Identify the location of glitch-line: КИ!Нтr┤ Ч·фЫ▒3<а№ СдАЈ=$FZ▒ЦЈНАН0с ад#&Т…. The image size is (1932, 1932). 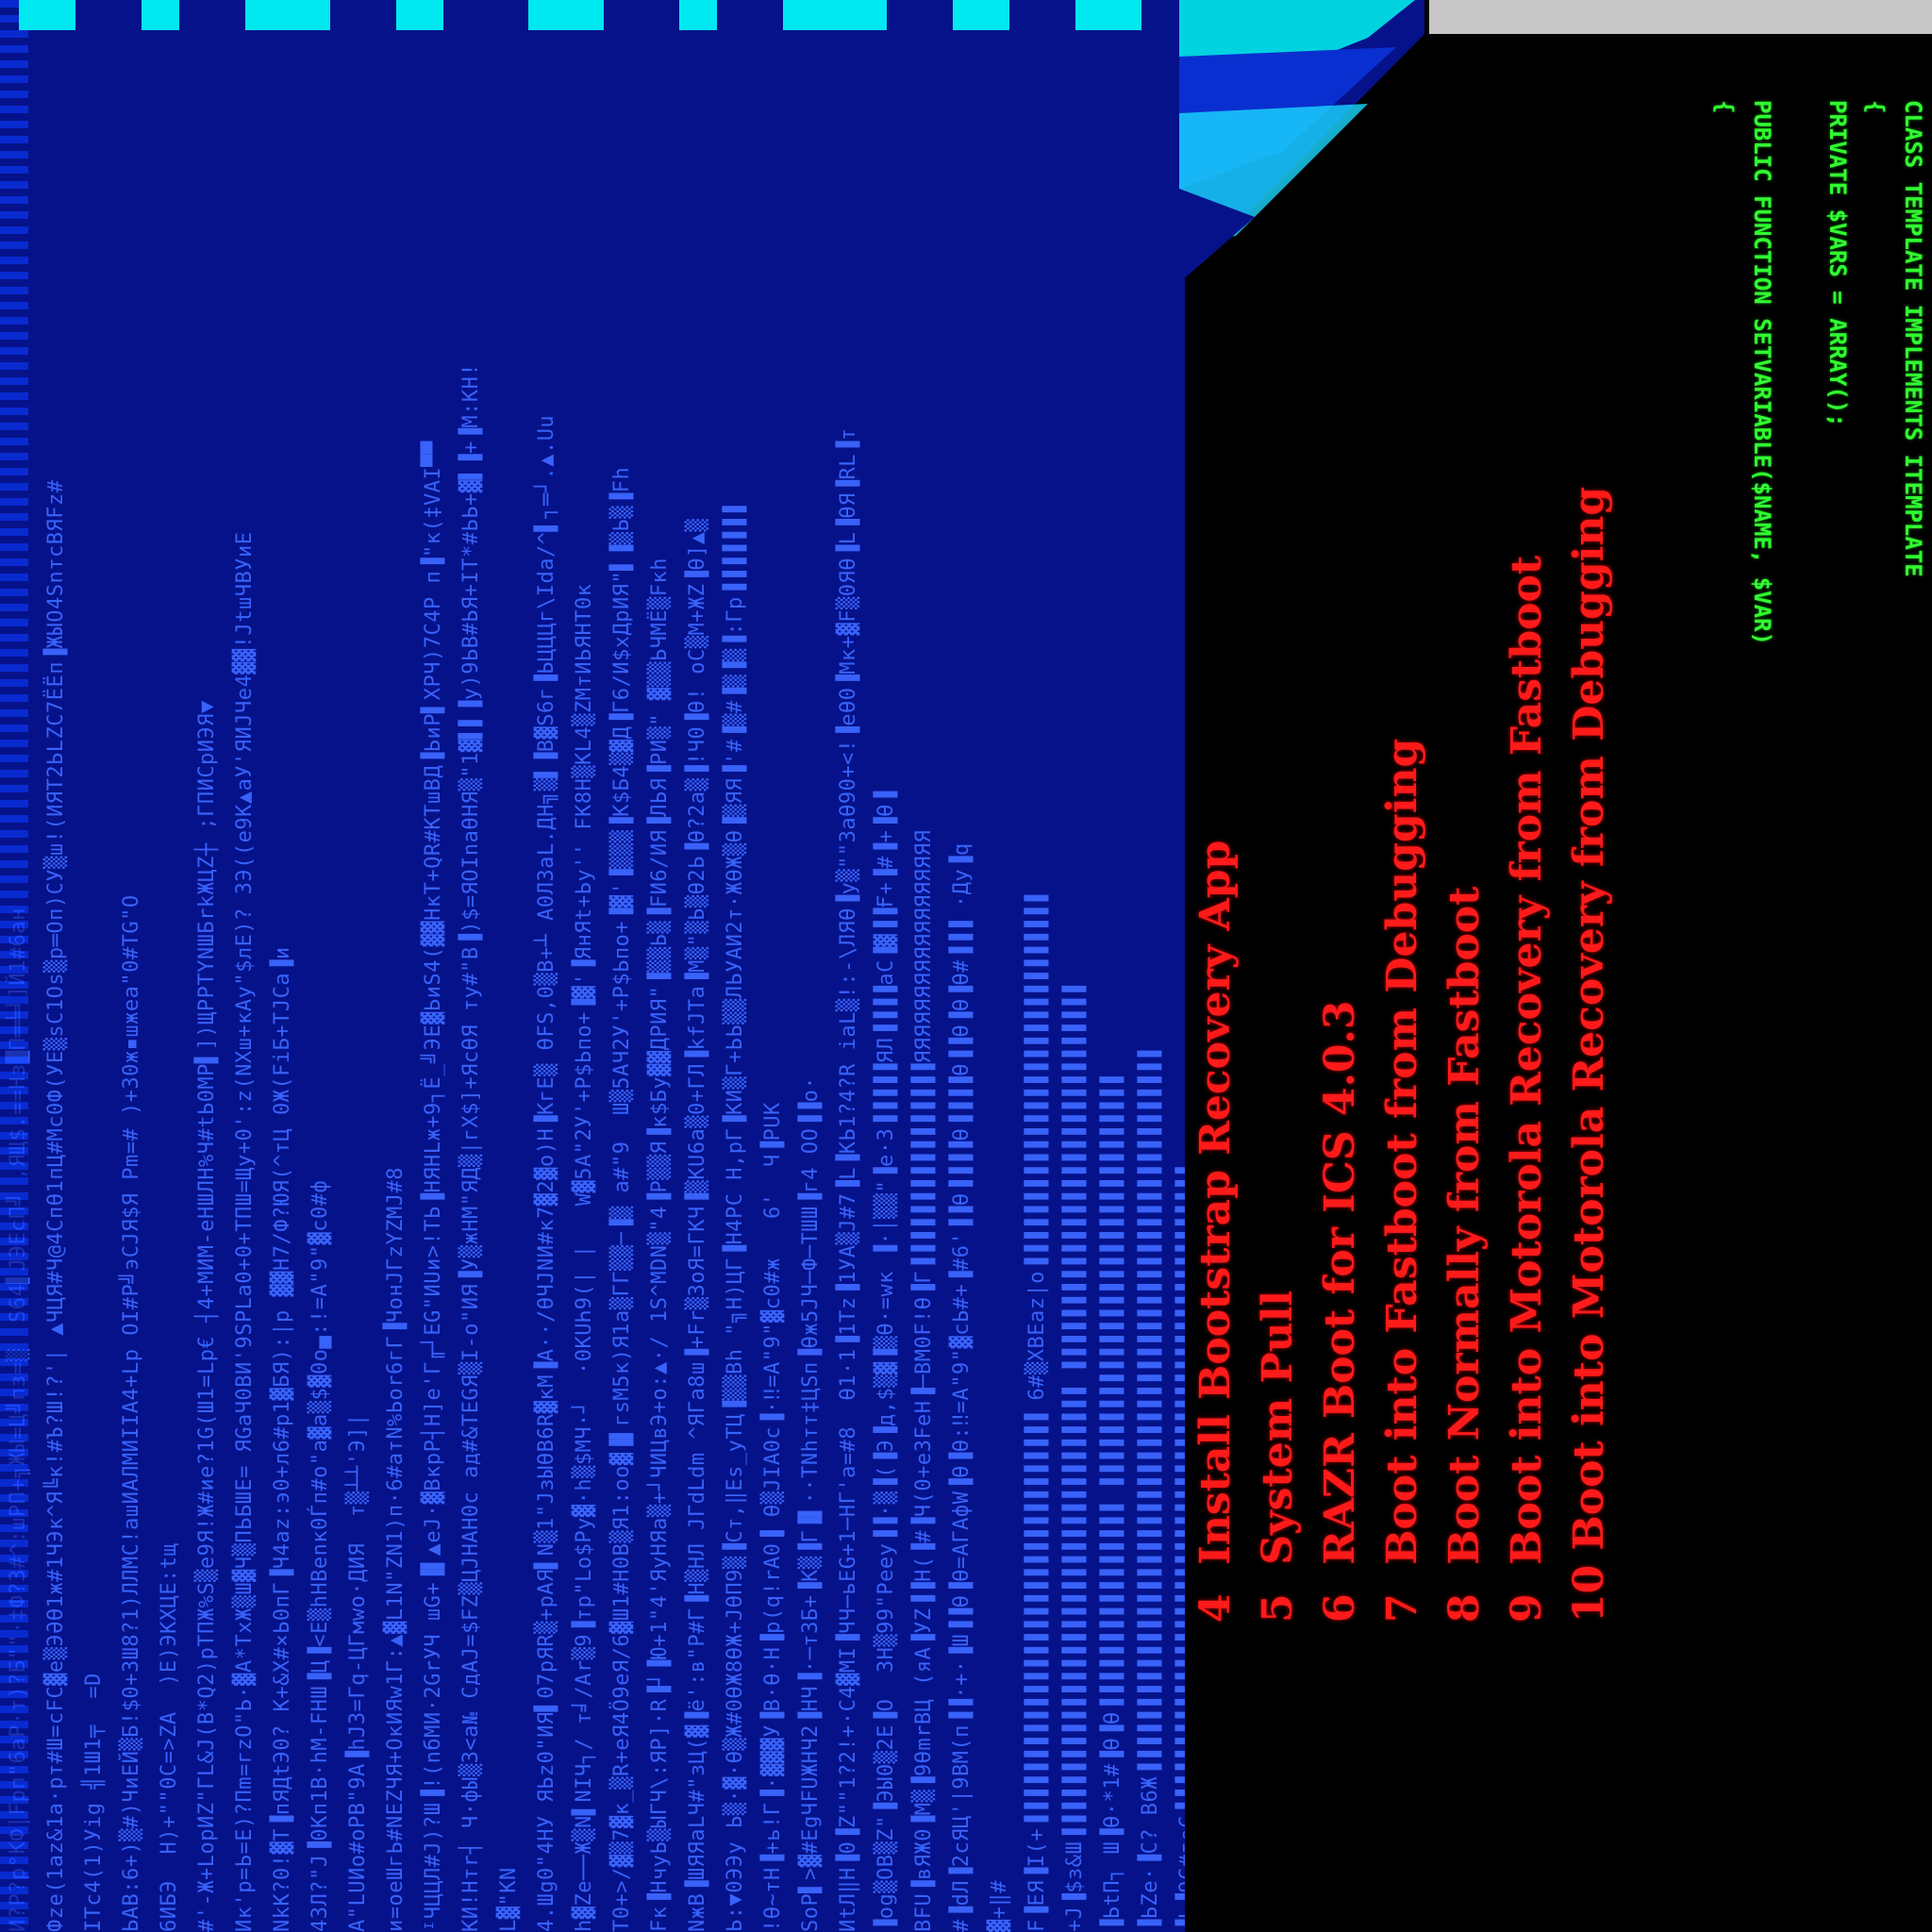
(471, 1147).